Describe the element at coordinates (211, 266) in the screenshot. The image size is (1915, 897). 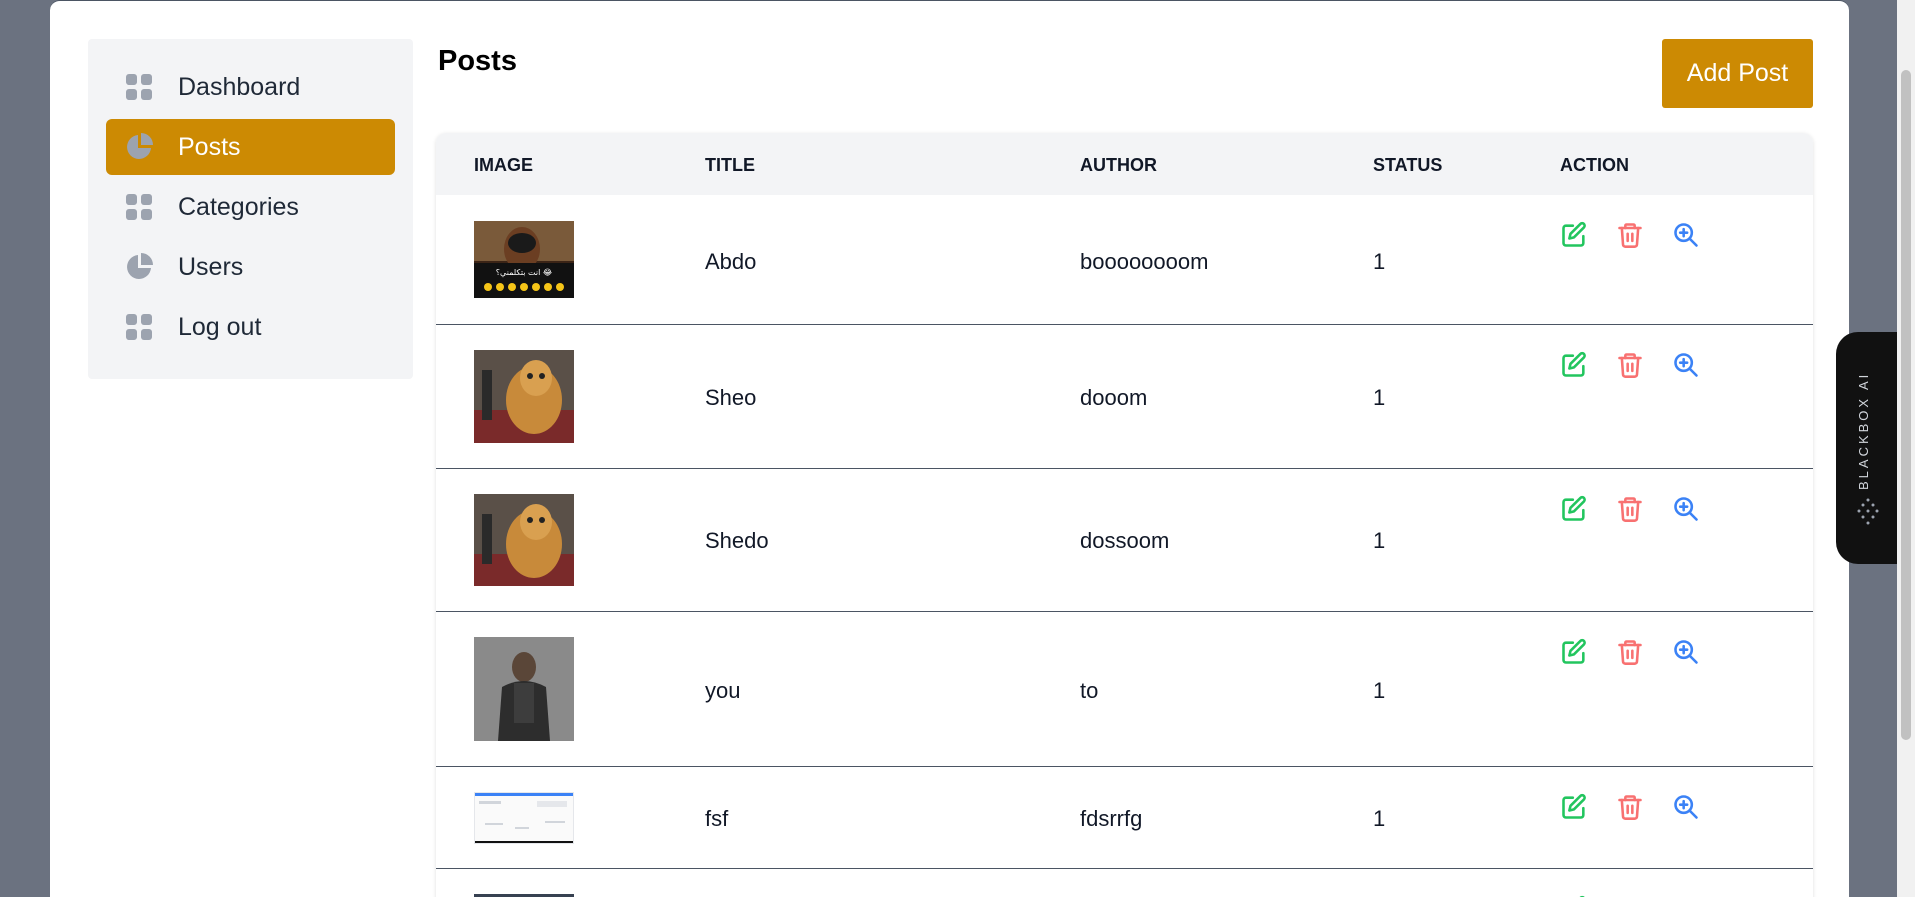
I see `sidebar-item-label: Users` at that location.